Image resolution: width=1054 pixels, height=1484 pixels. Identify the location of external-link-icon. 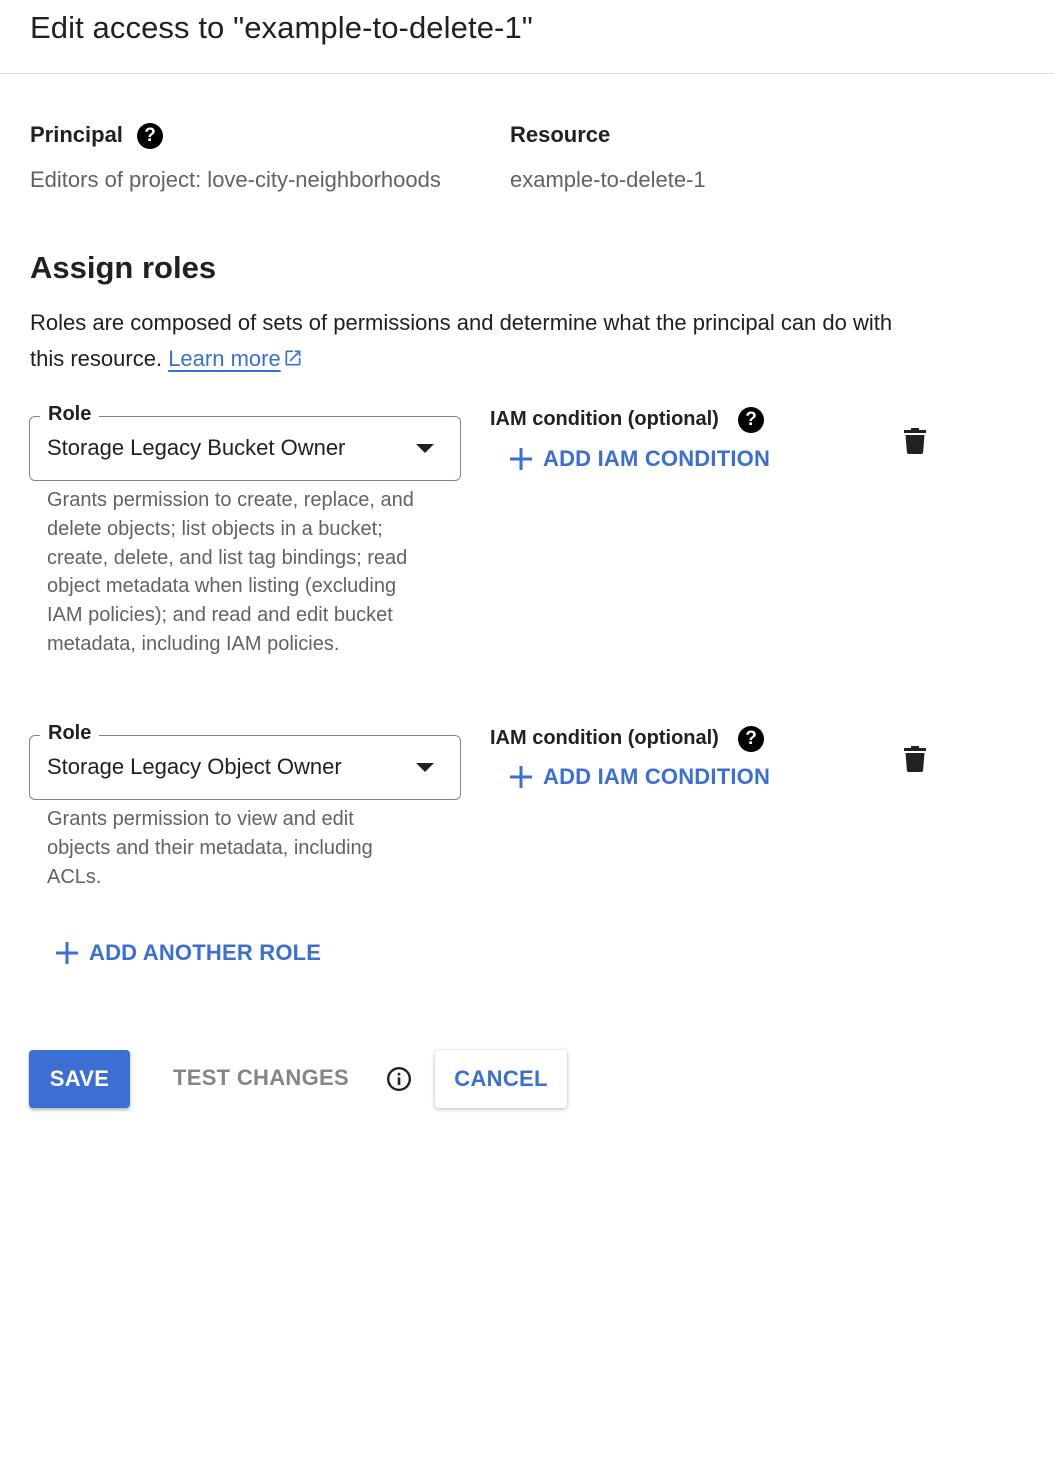
(293, 358).